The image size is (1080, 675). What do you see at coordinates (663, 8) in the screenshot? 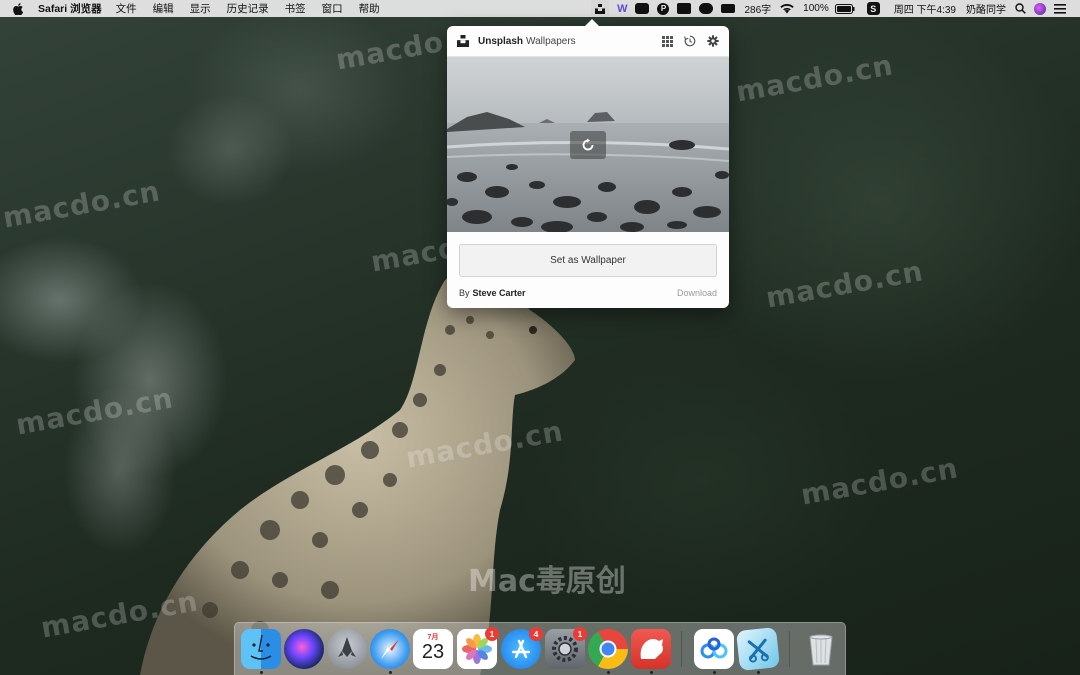
I see `p-icon: P` at bounding box center [663, 8].